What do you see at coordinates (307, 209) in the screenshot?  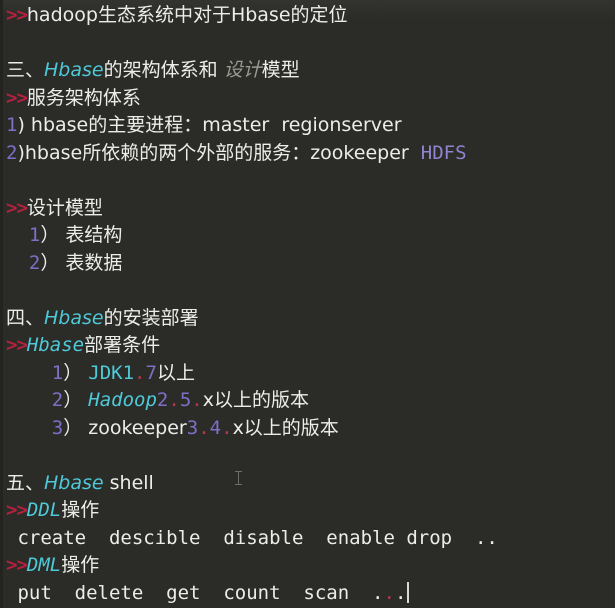 I see `editor-line: >>设计模型` at bounding box center [307, 209].